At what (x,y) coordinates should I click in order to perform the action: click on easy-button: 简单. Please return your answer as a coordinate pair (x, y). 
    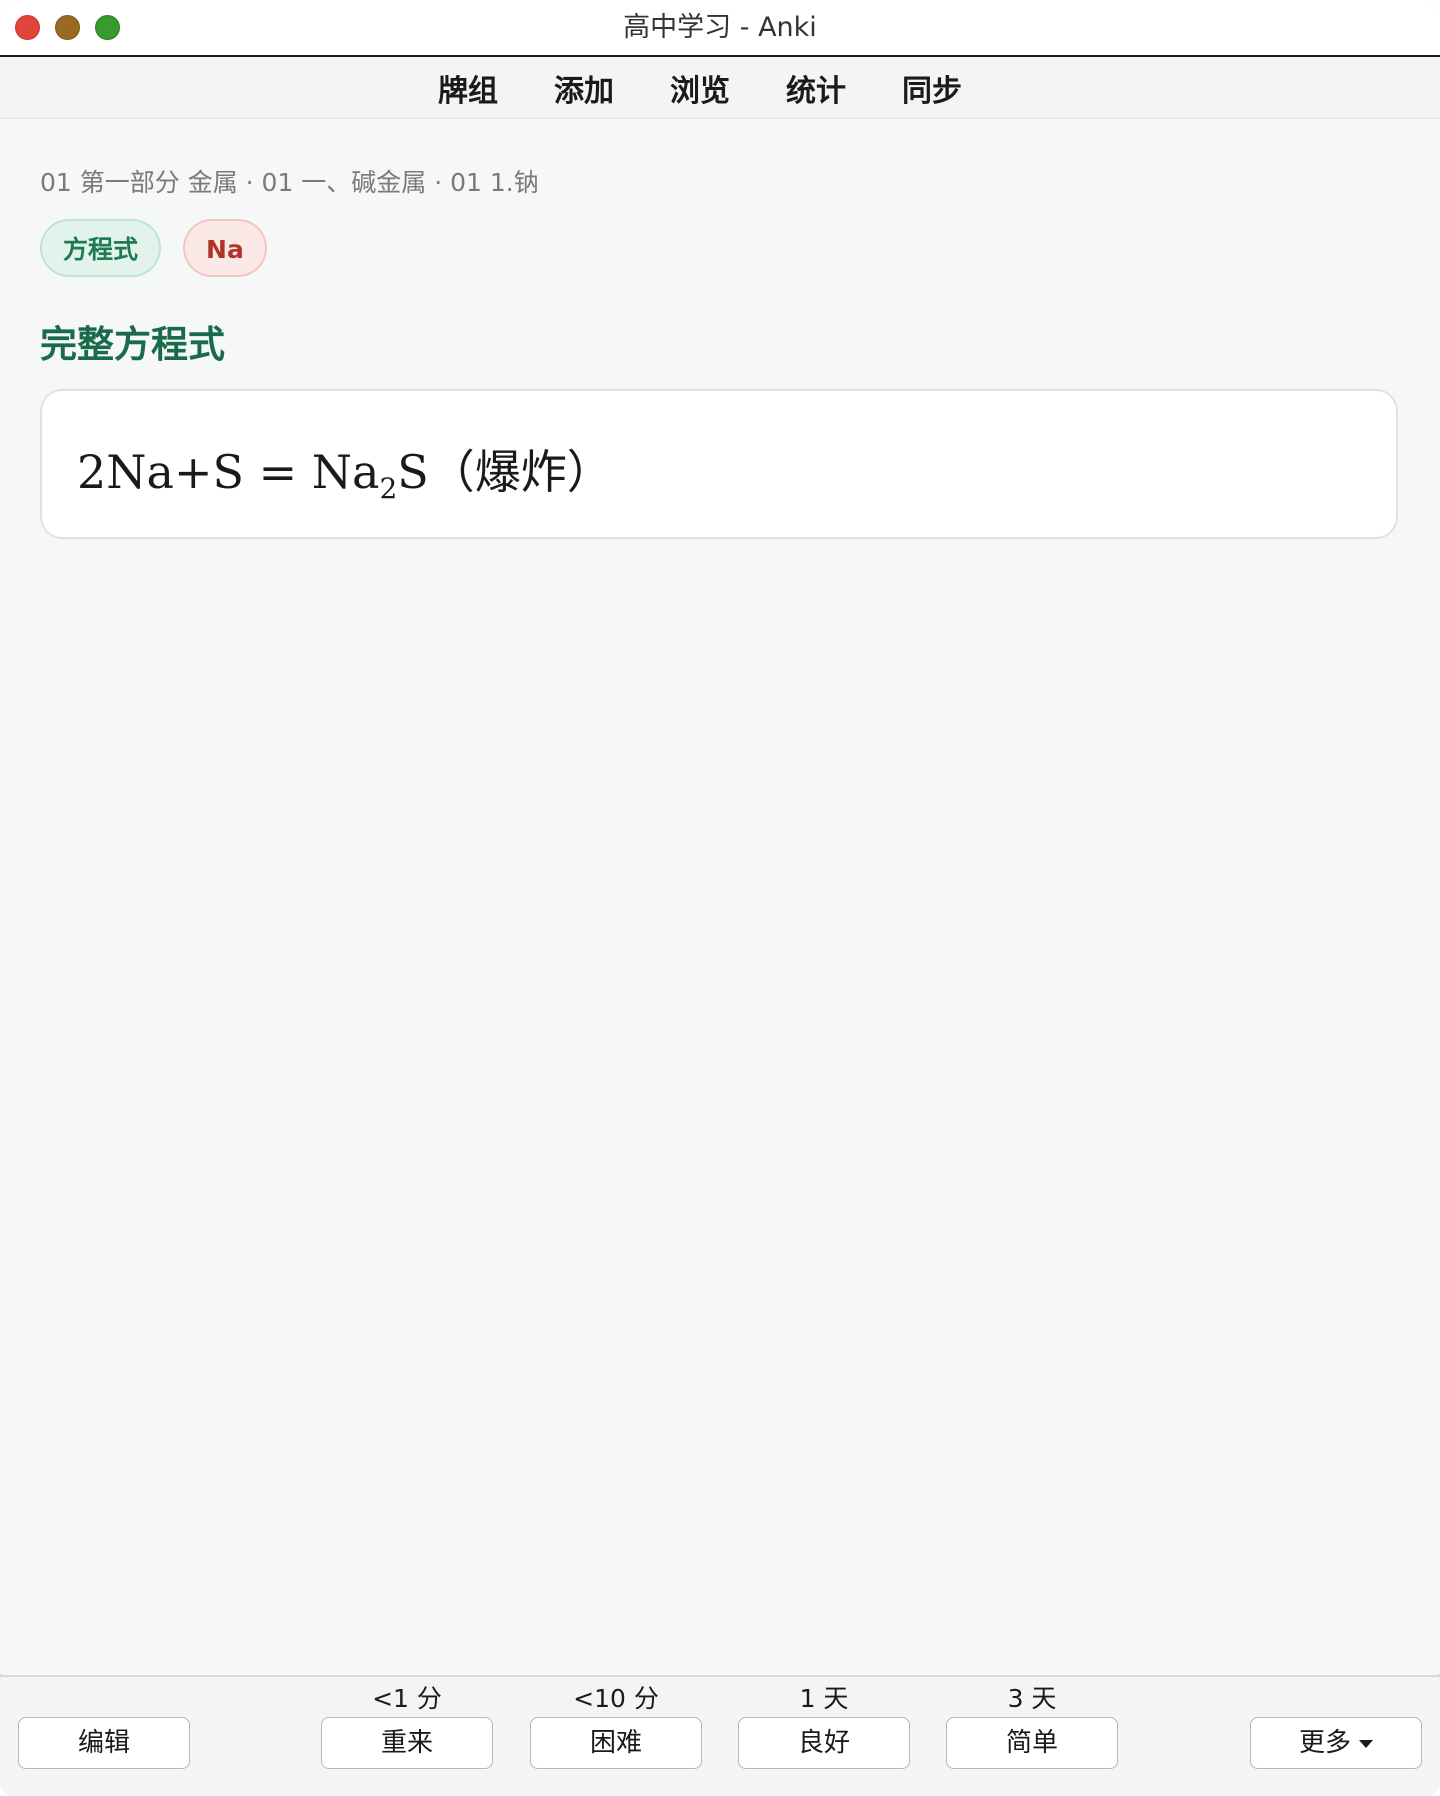
    Looking at the image, I should click on (1032, 1743).